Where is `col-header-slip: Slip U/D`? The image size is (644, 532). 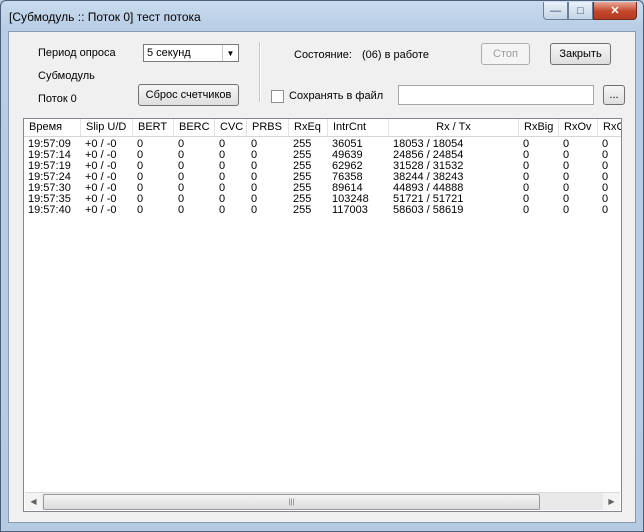 col-header-slip: Slip U/D is located at coordinates (107, 127).